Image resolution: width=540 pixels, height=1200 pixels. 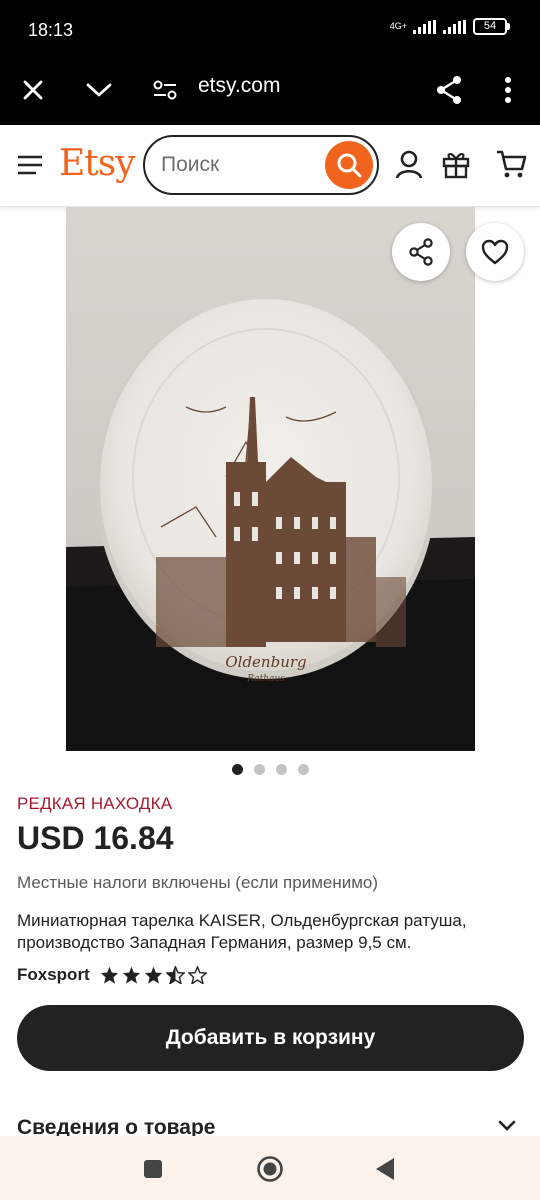 What do you see at coordinates (398, 26) in the screenshot?
I see `network-type: 4G+` at bounding box center [398, 26].